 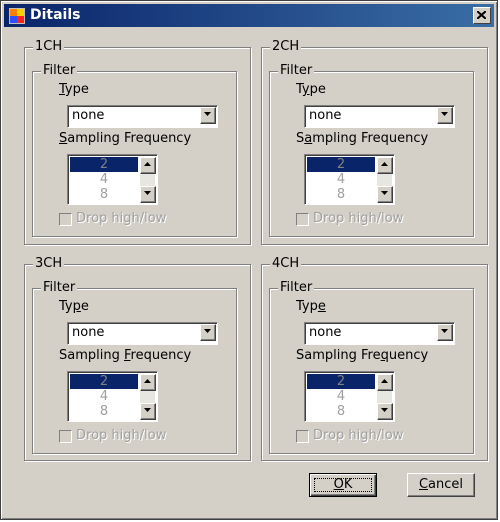 I want to click on ok-button: OK, so click(x=343, y=485).